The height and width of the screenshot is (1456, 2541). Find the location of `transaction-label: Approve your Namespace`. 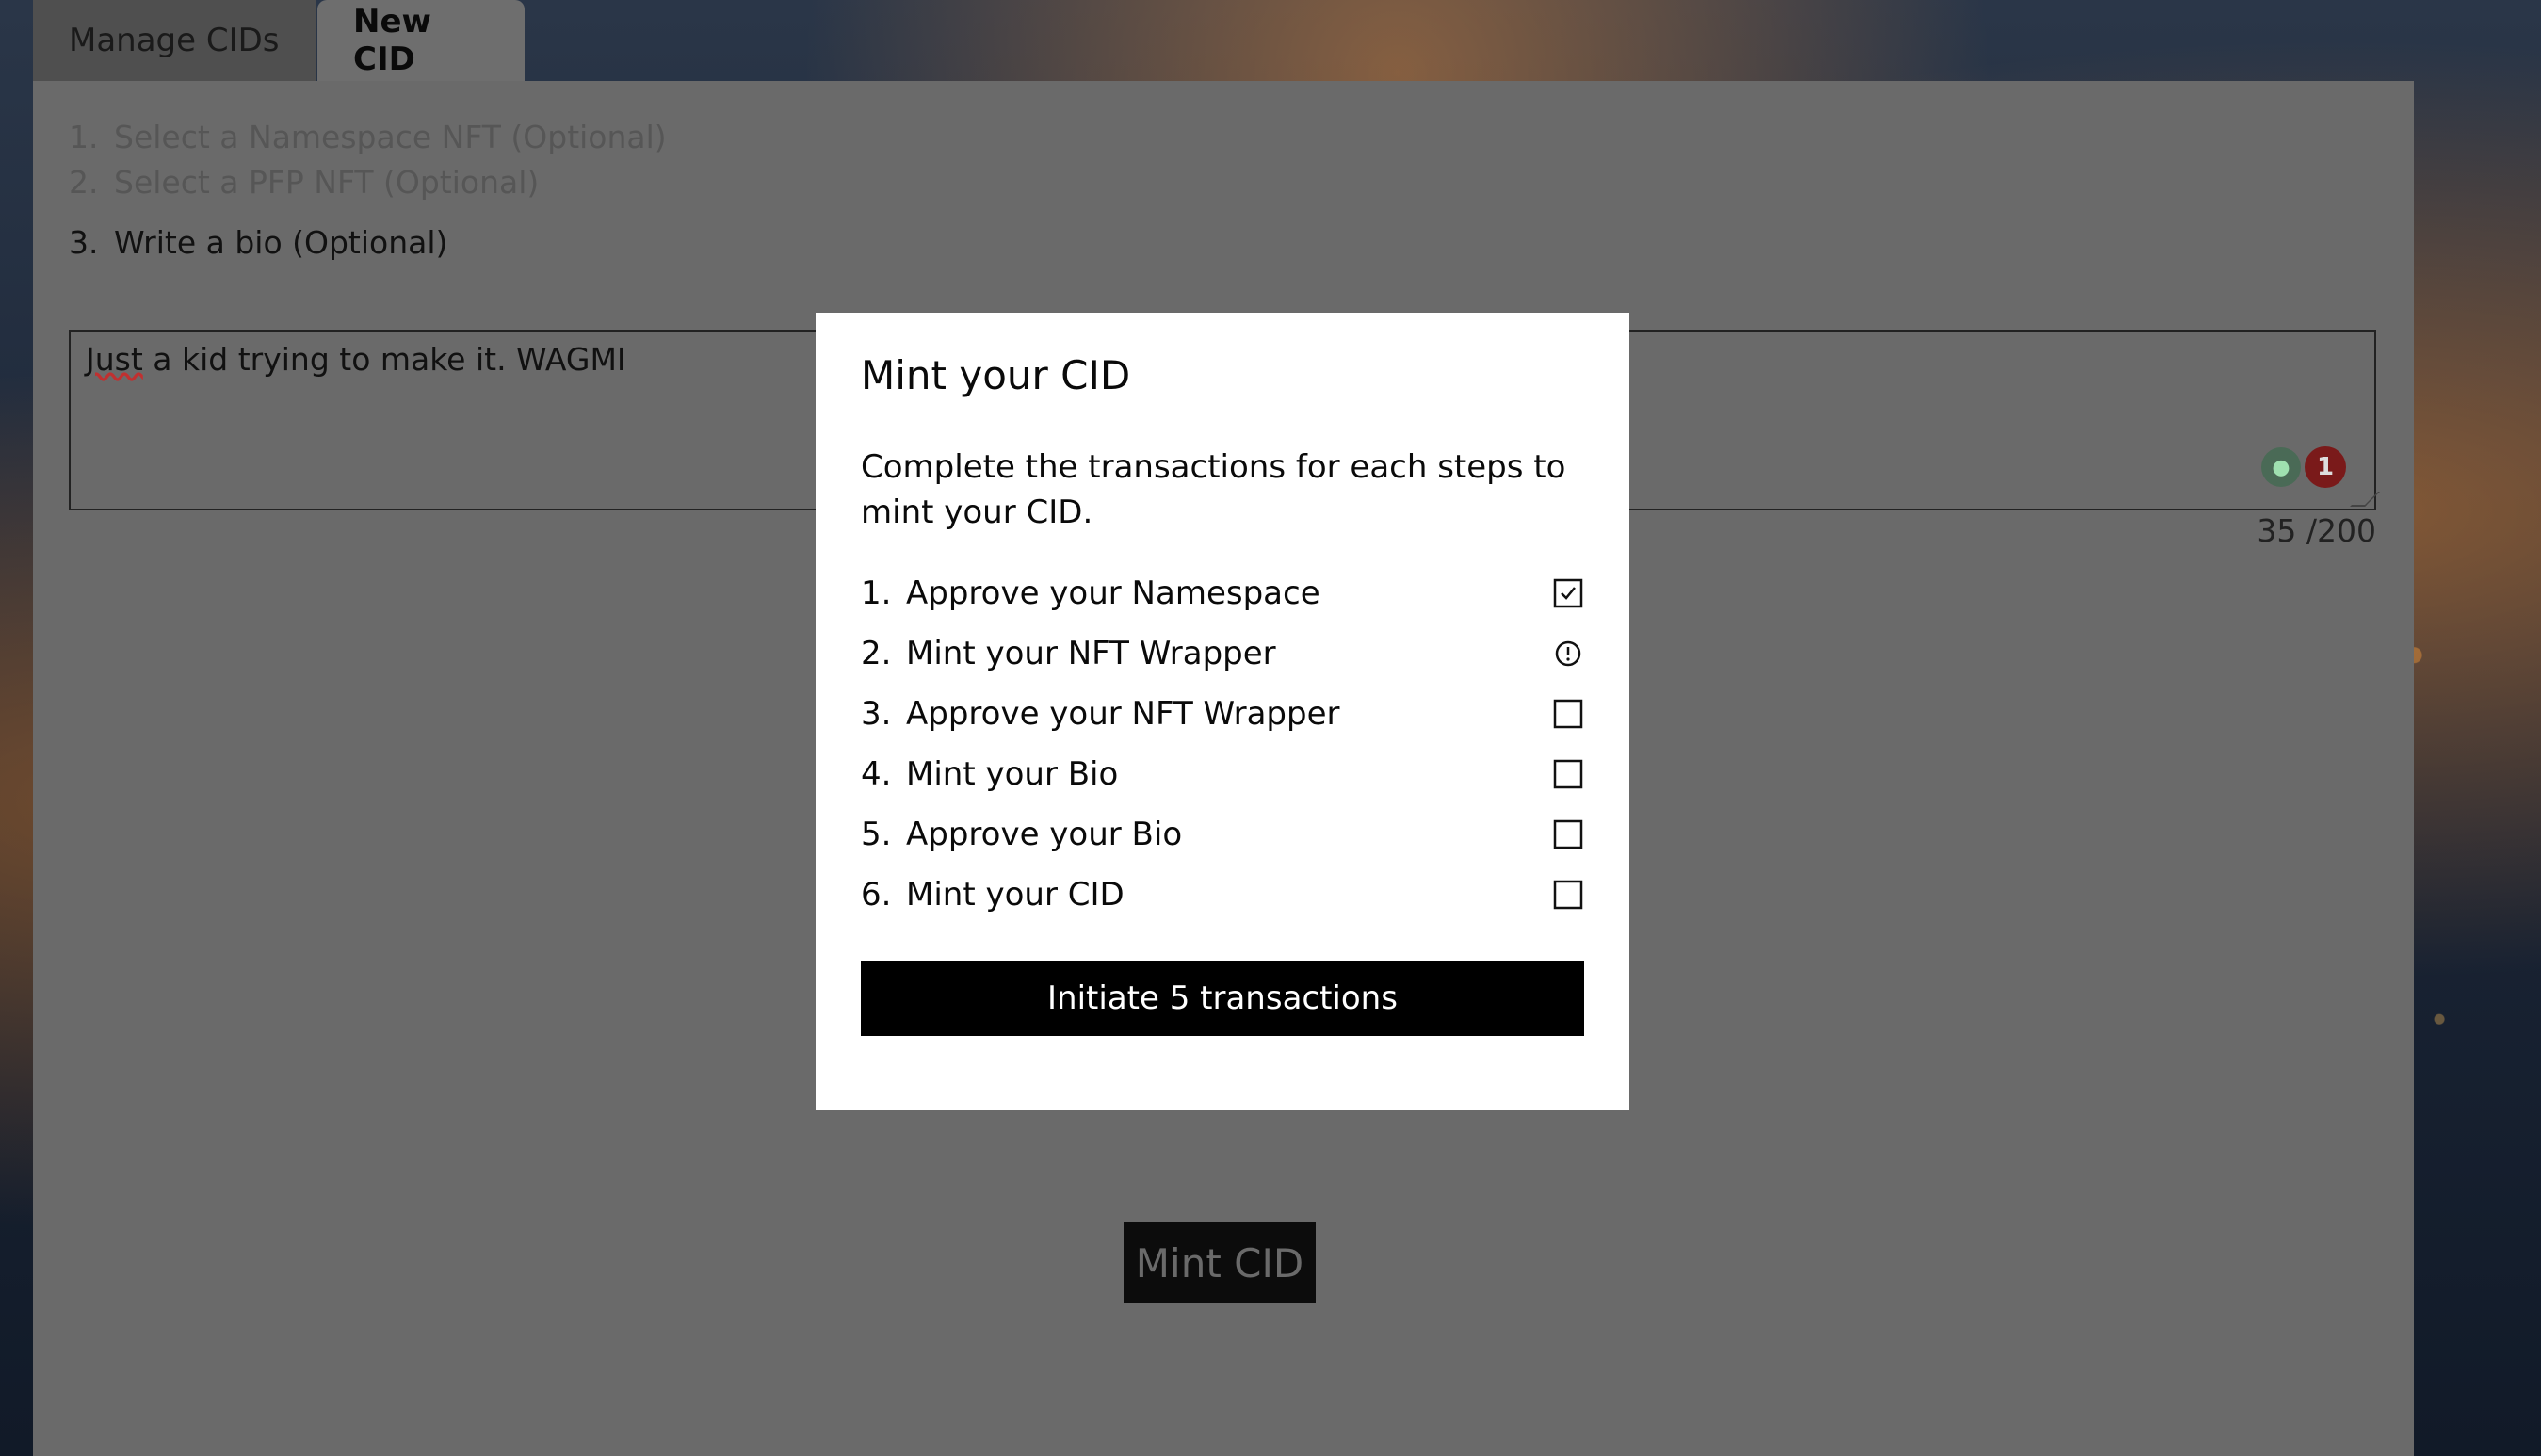

transaction-label: Approve your Namespace is located at coordinates (1113, 593).